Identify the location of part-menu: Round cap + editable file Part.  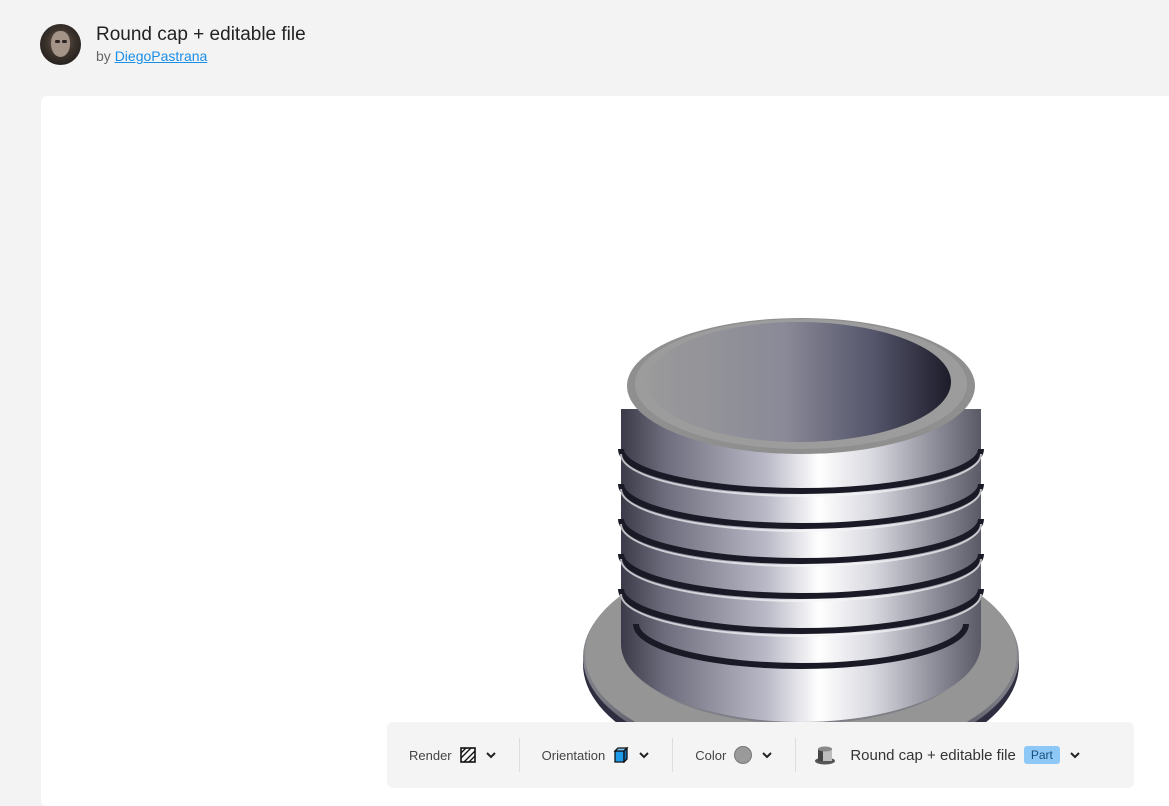
(945, 755).